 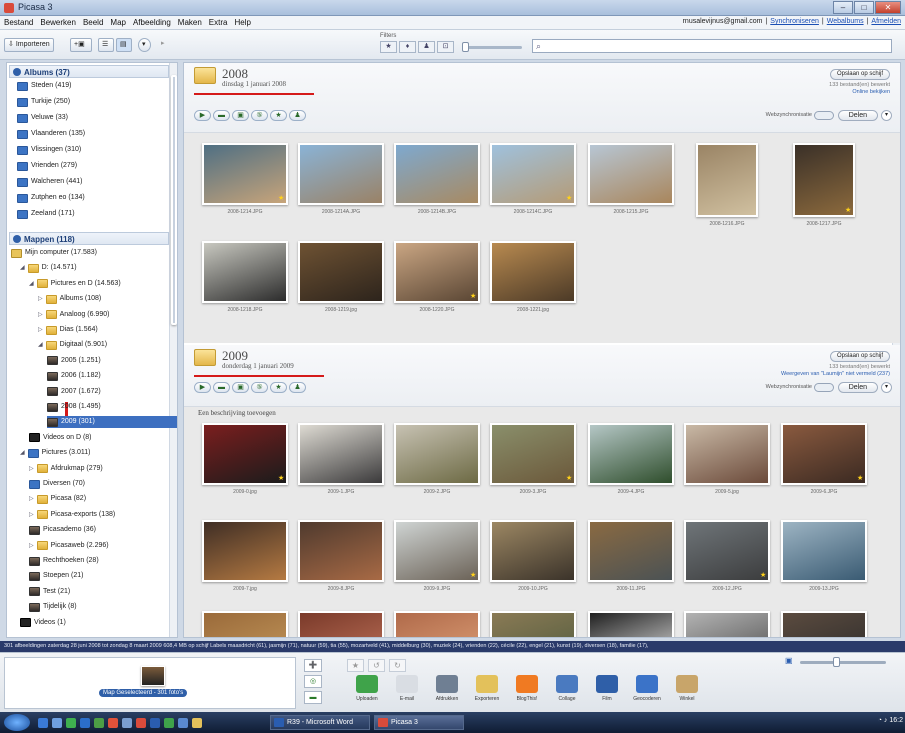 What do you see at coordinates (47, 166) in the screenshot?
I see `album-item: Vrienden (279)` at bounding box center [47, 166].